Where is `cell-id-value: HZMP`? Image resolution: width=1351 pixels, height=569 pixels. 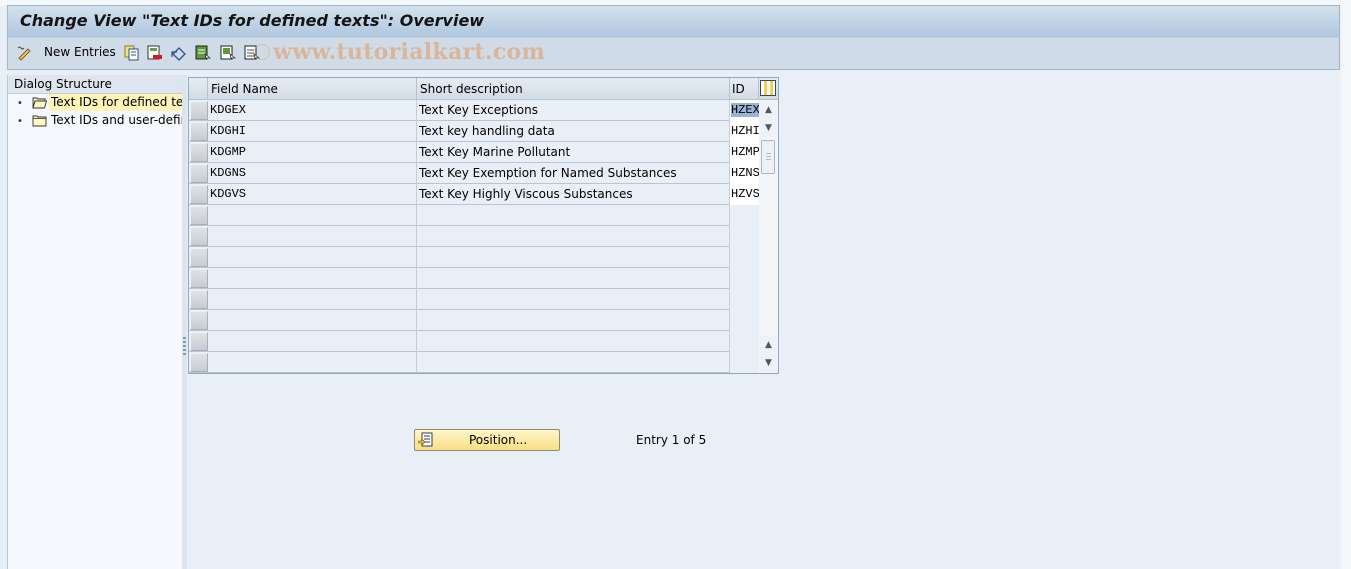
cell-id-value: HZMP is located at coordinates (745, 152).